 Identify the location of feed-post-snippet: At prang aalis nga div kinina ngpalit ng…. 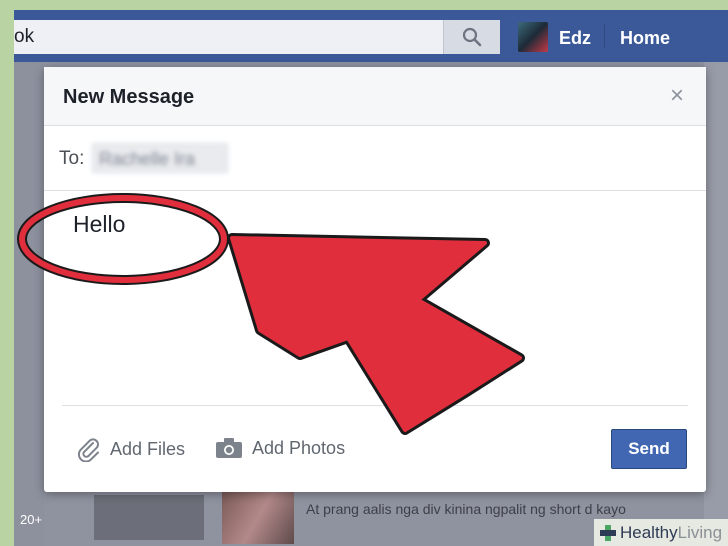
(466, 509).